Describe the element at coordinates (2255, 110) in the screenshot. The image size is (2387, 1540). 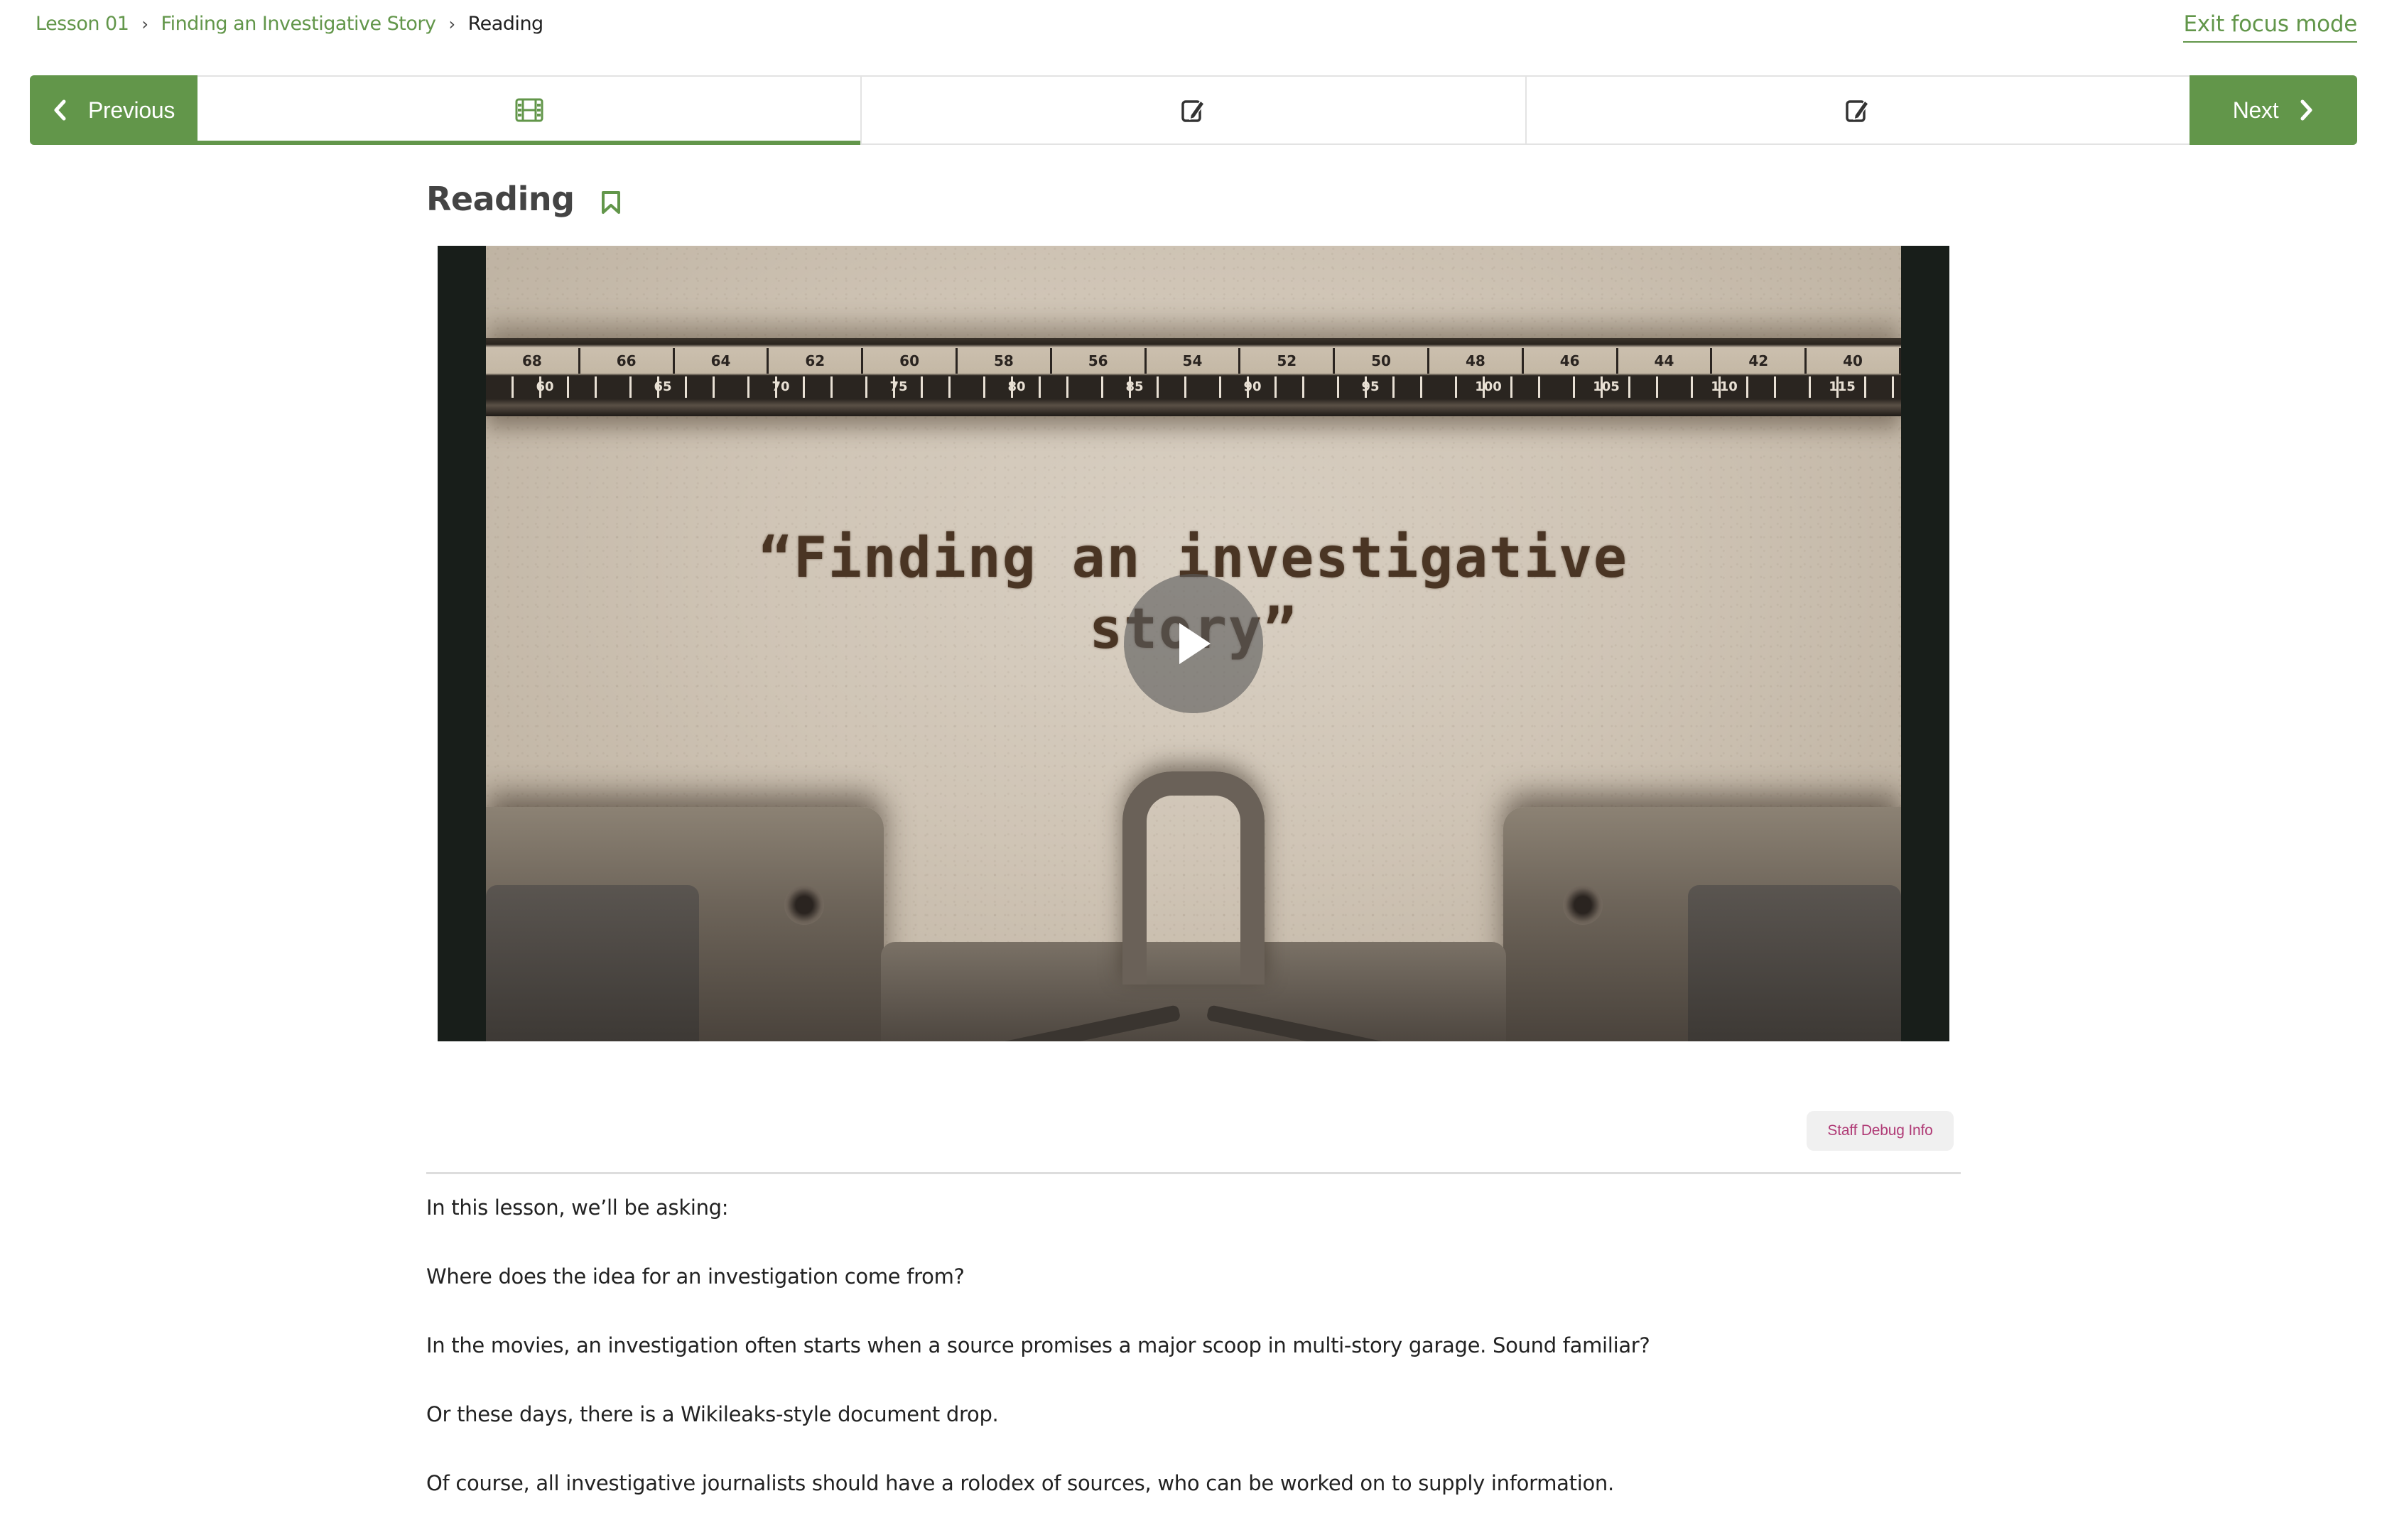
I see `next-label: Next` at that location.